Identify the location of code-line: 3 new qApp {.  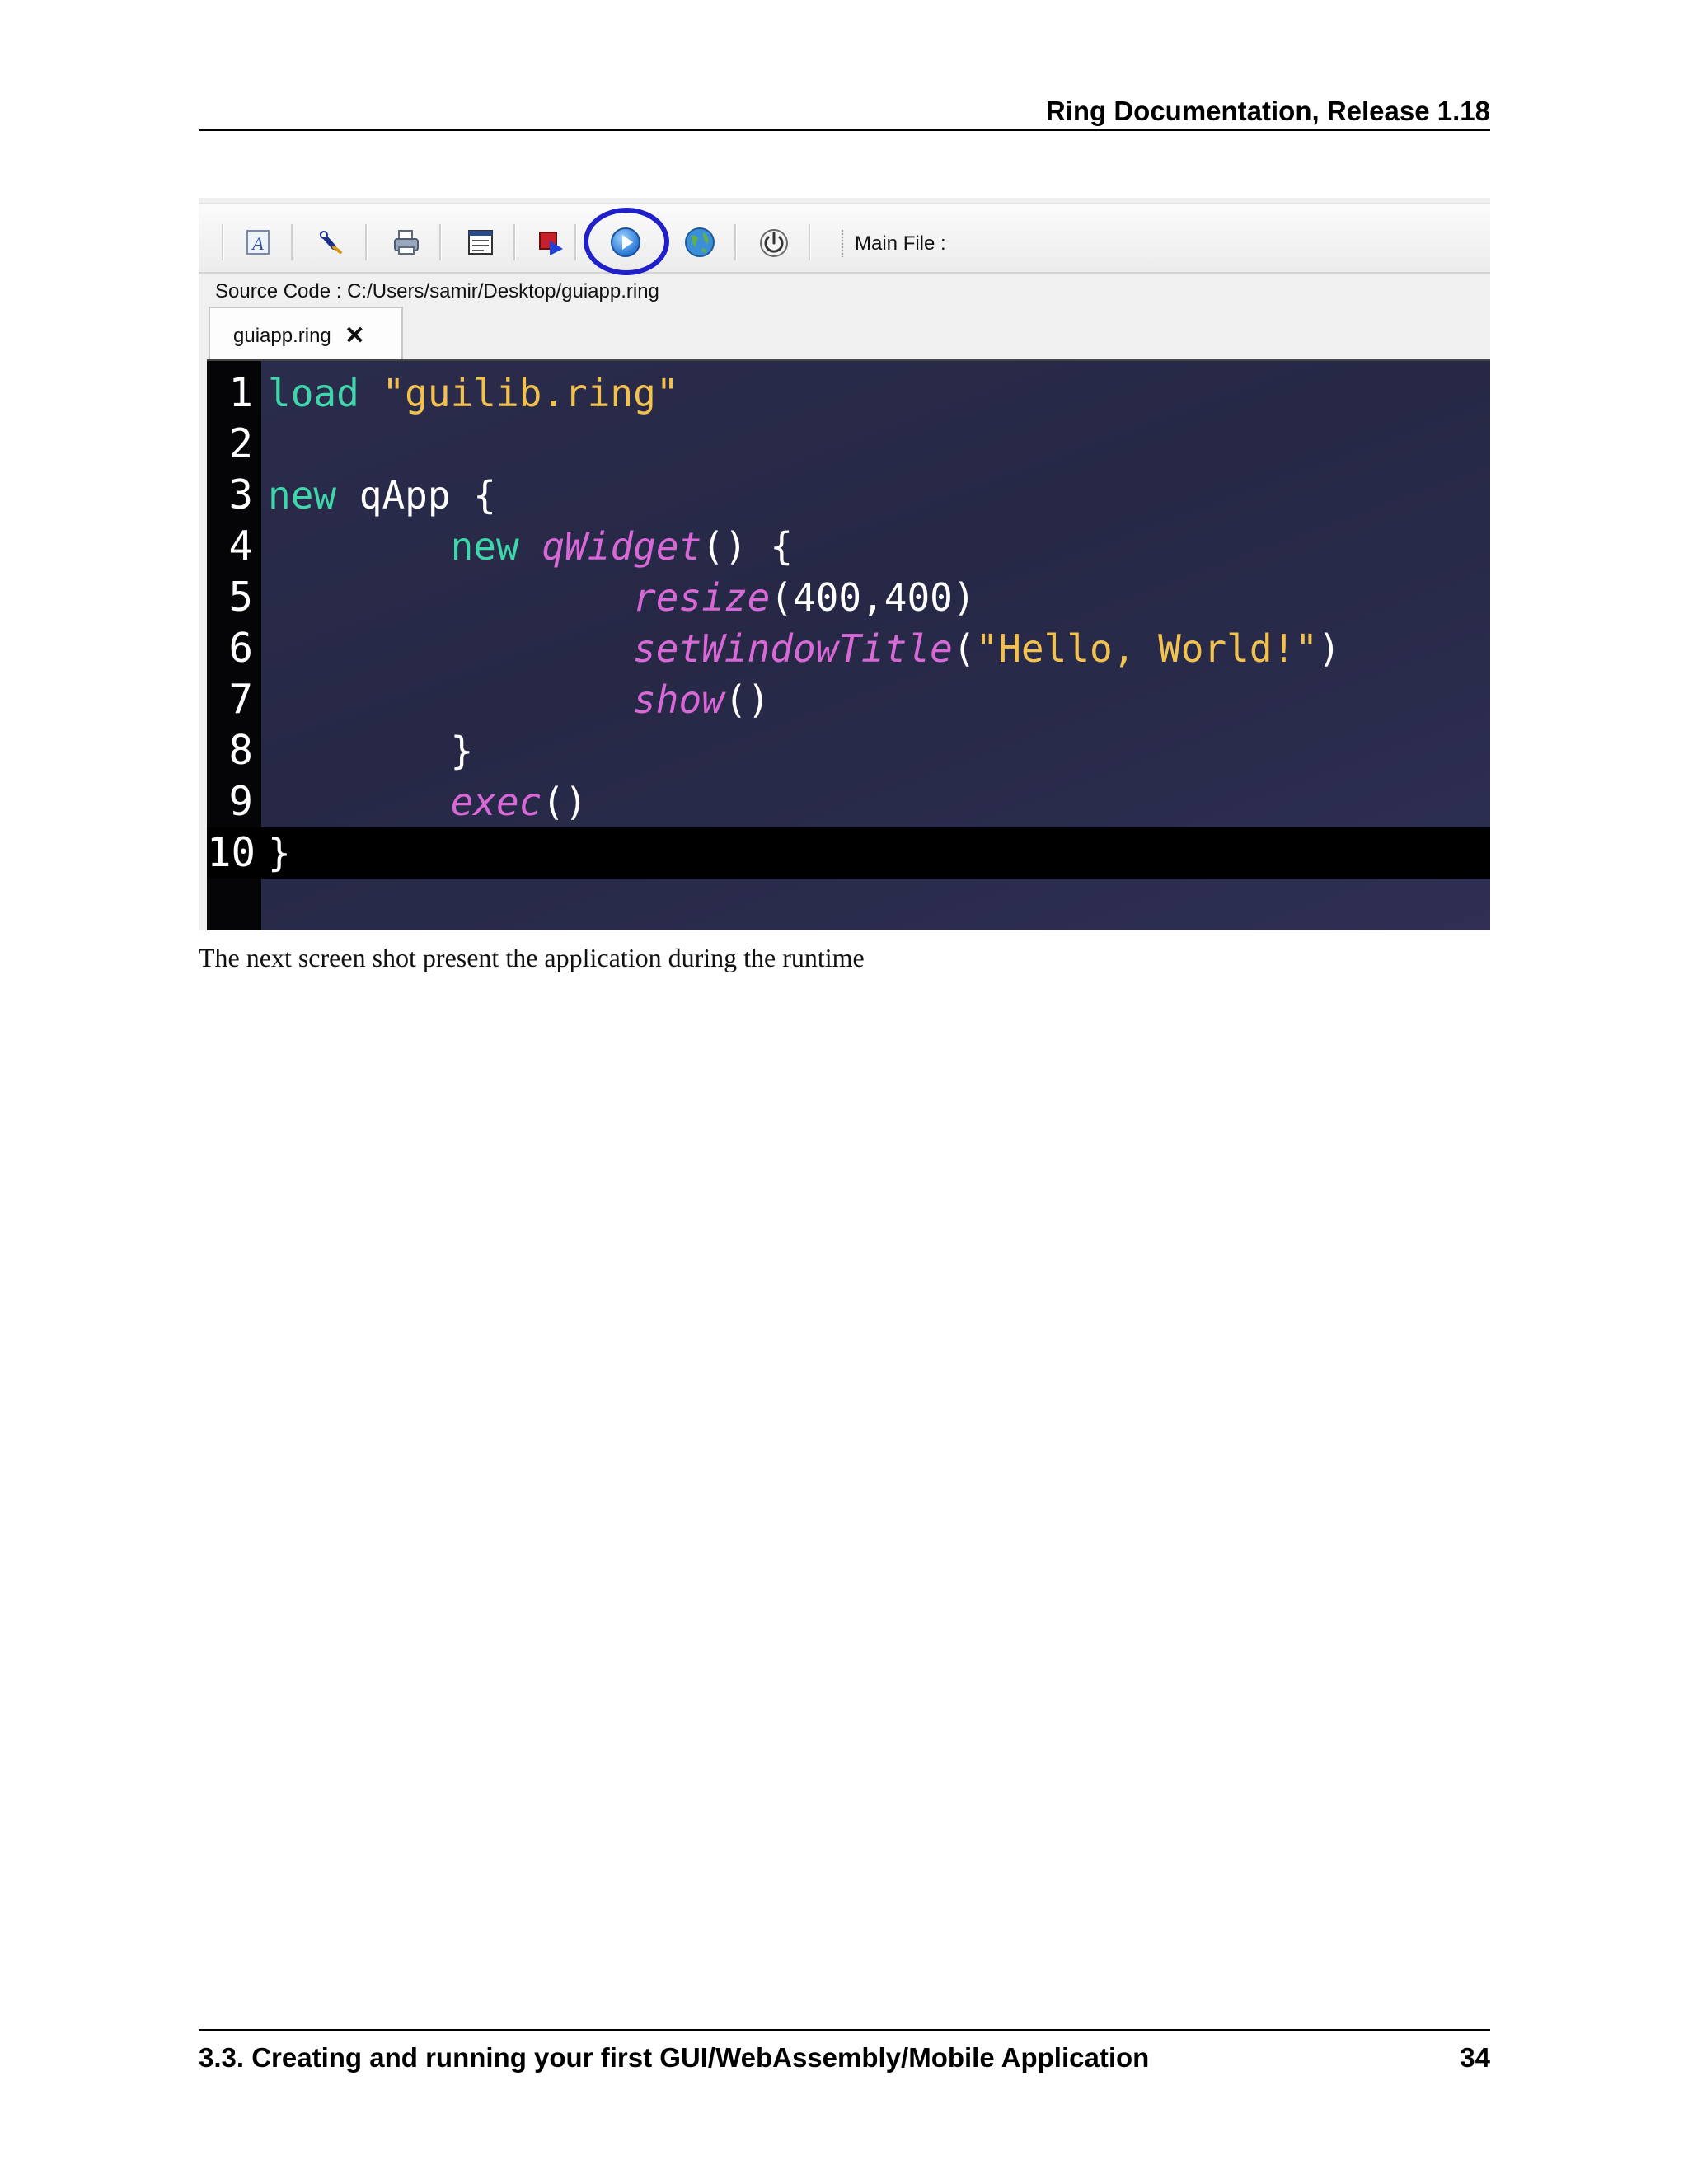
(849, 495).